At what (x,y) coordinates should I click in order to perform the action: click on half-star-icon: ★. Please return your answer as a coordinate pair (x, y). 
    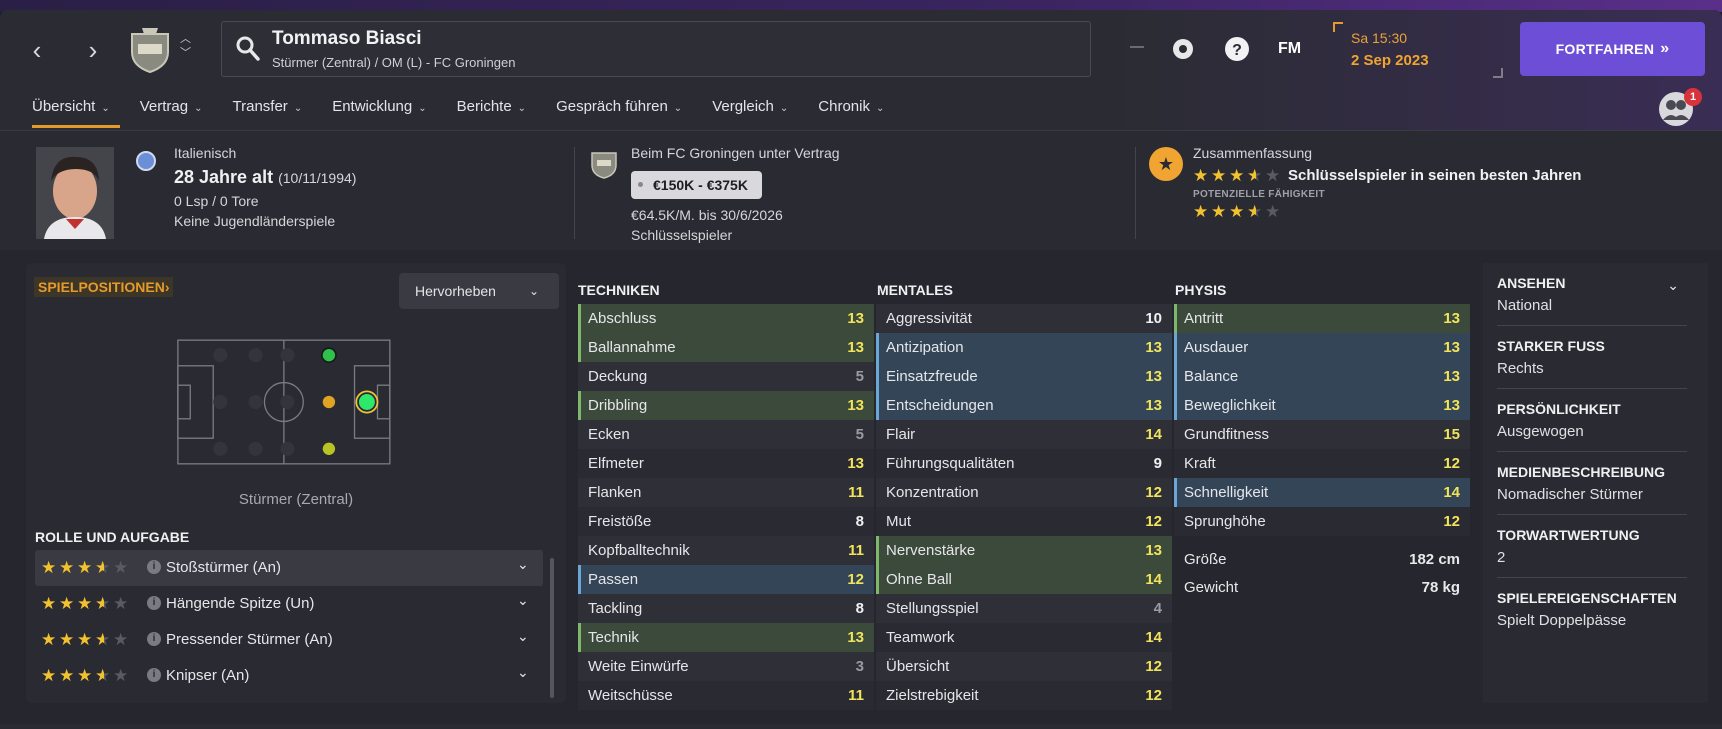
    Looking at the image, I should click on (104, 676).